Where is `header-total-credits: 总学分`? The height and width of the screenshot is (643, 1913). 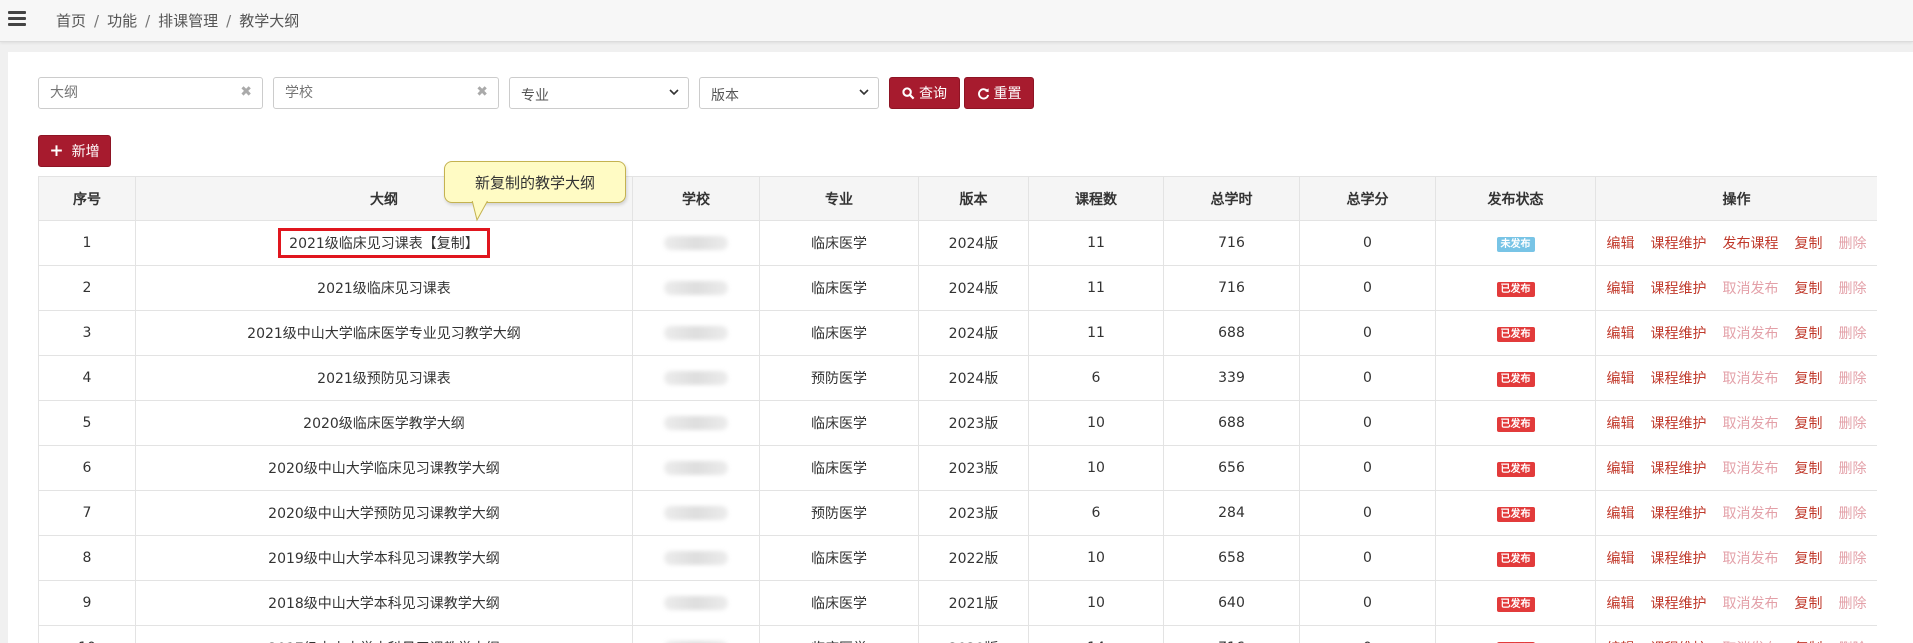
header-total-credits: 总学分 is located at coordinates (1367, 198).